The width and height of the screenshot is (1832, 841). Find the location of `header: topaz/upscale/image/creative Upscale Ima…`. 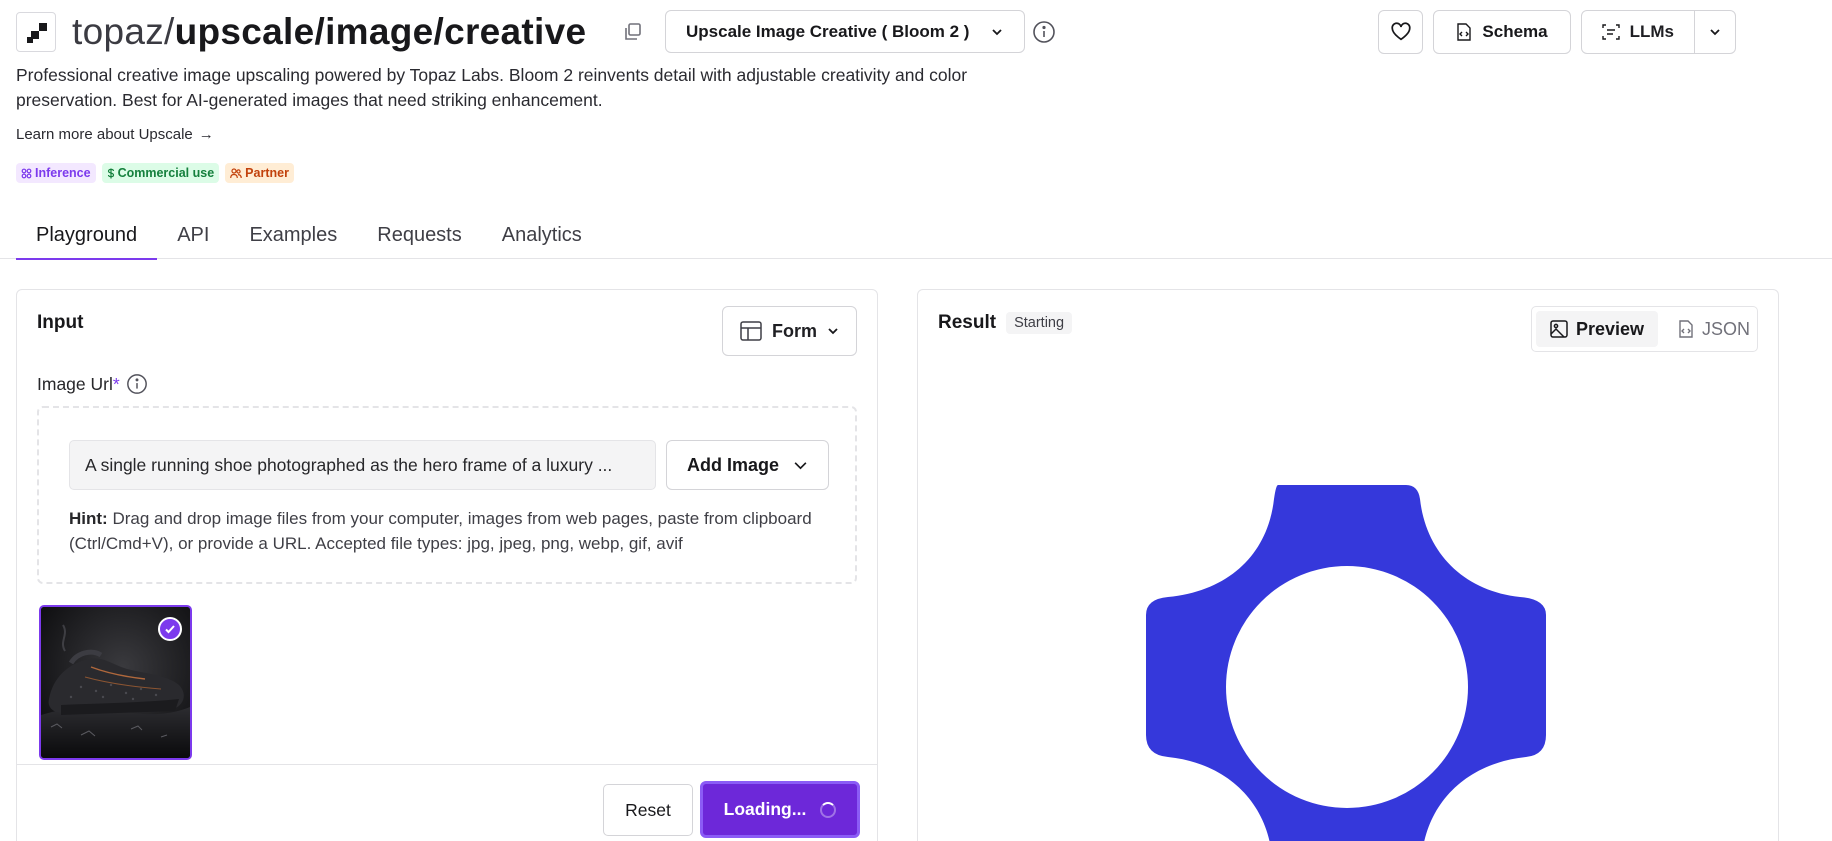

header: topaz/upscale/image/creative Upscale Ima… is located at coordinates (906, 32).